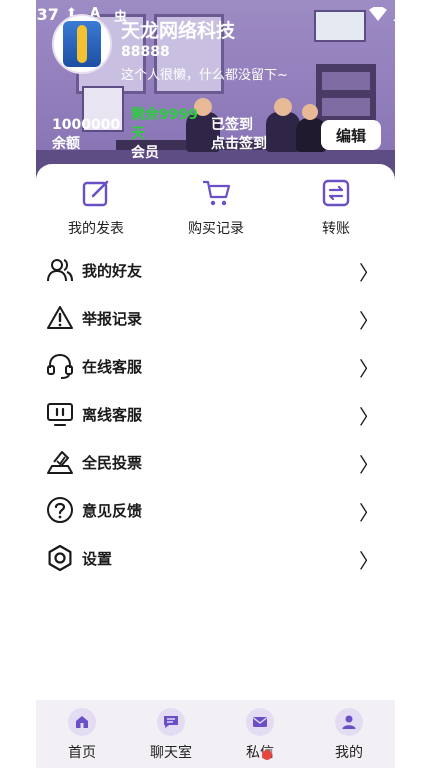  I want to click on battery-icon, so click(417, 14).